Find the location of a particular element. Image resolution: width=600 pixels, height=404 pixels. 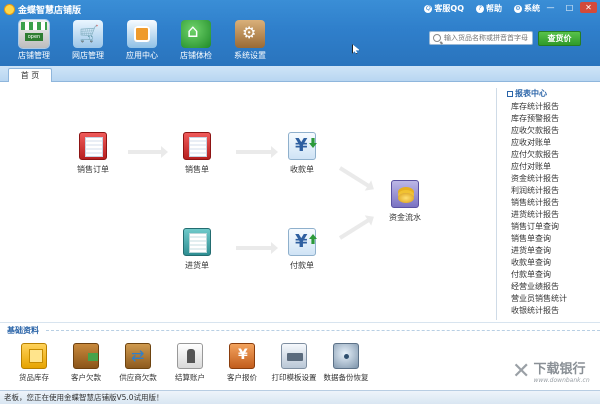

report-link: 库存统计报告 is located at coordinates (539, 107).